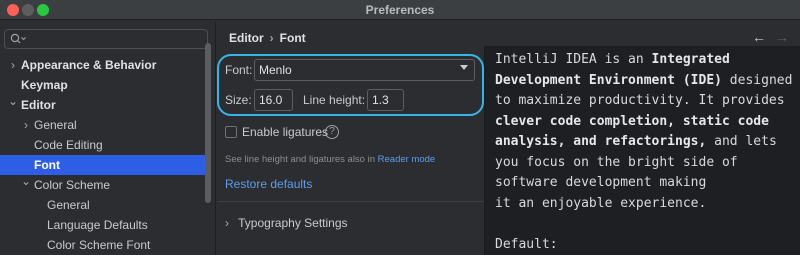 This screenshot has height=255, width=800. I want to click on title-bar: Preferences, so click(400, 10).